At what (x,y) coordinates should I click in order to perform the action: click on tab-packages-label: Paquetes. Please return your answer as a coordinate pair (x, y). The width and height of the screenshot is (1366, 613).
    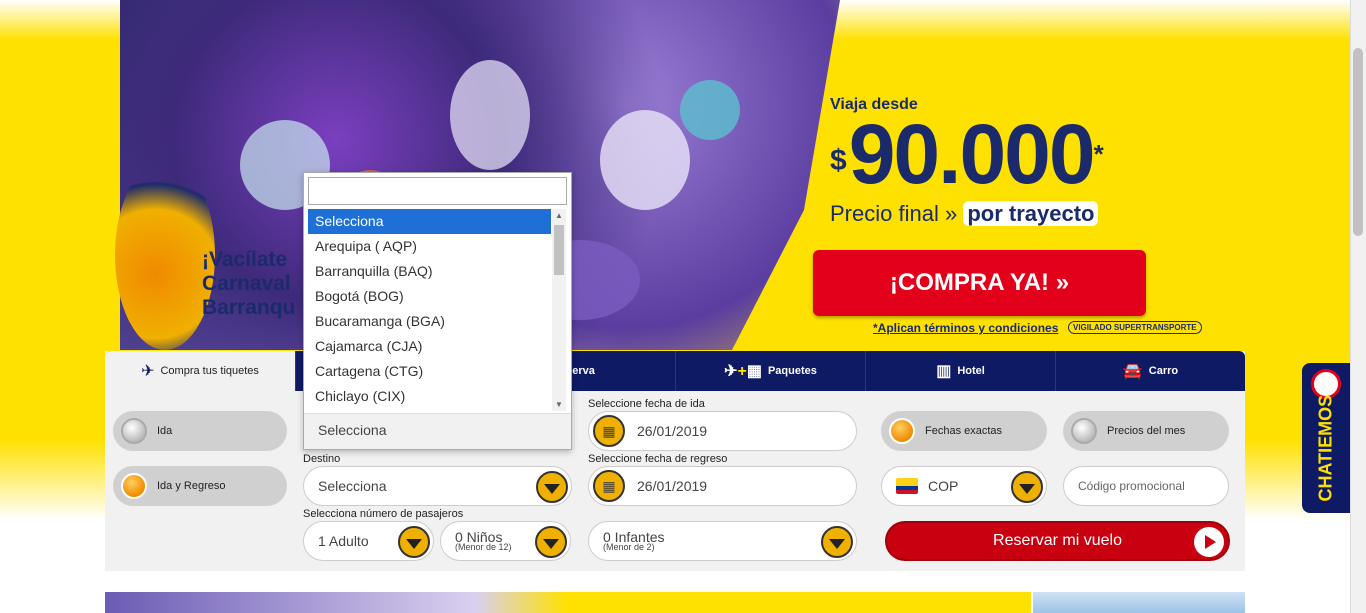
    Looking at the image, I should click on (792, 371).